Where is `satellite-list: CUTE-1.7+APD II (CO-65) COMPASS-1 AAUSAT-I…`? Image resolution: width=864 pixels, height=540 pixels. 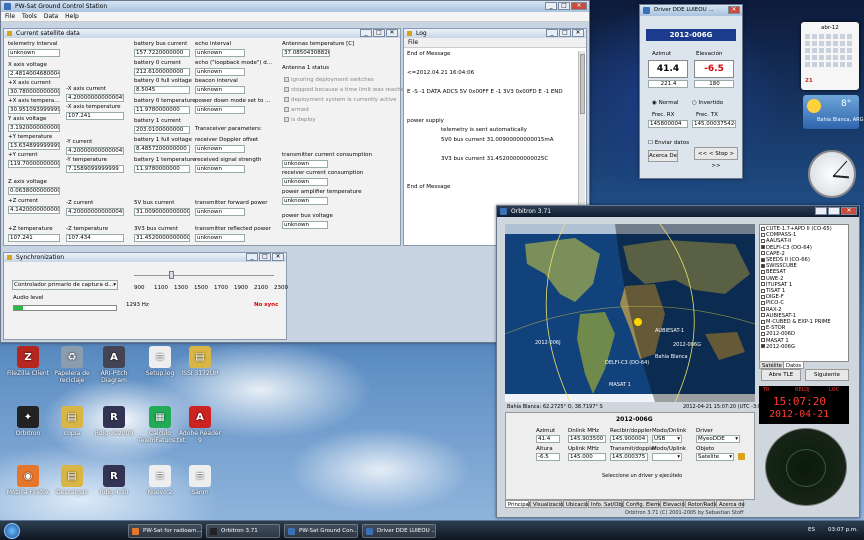 satellite-list: CUTE-1.7+APD II (CO-65) COMPASS-1 AAUSAT-I… is located at coordinates (804, 293).